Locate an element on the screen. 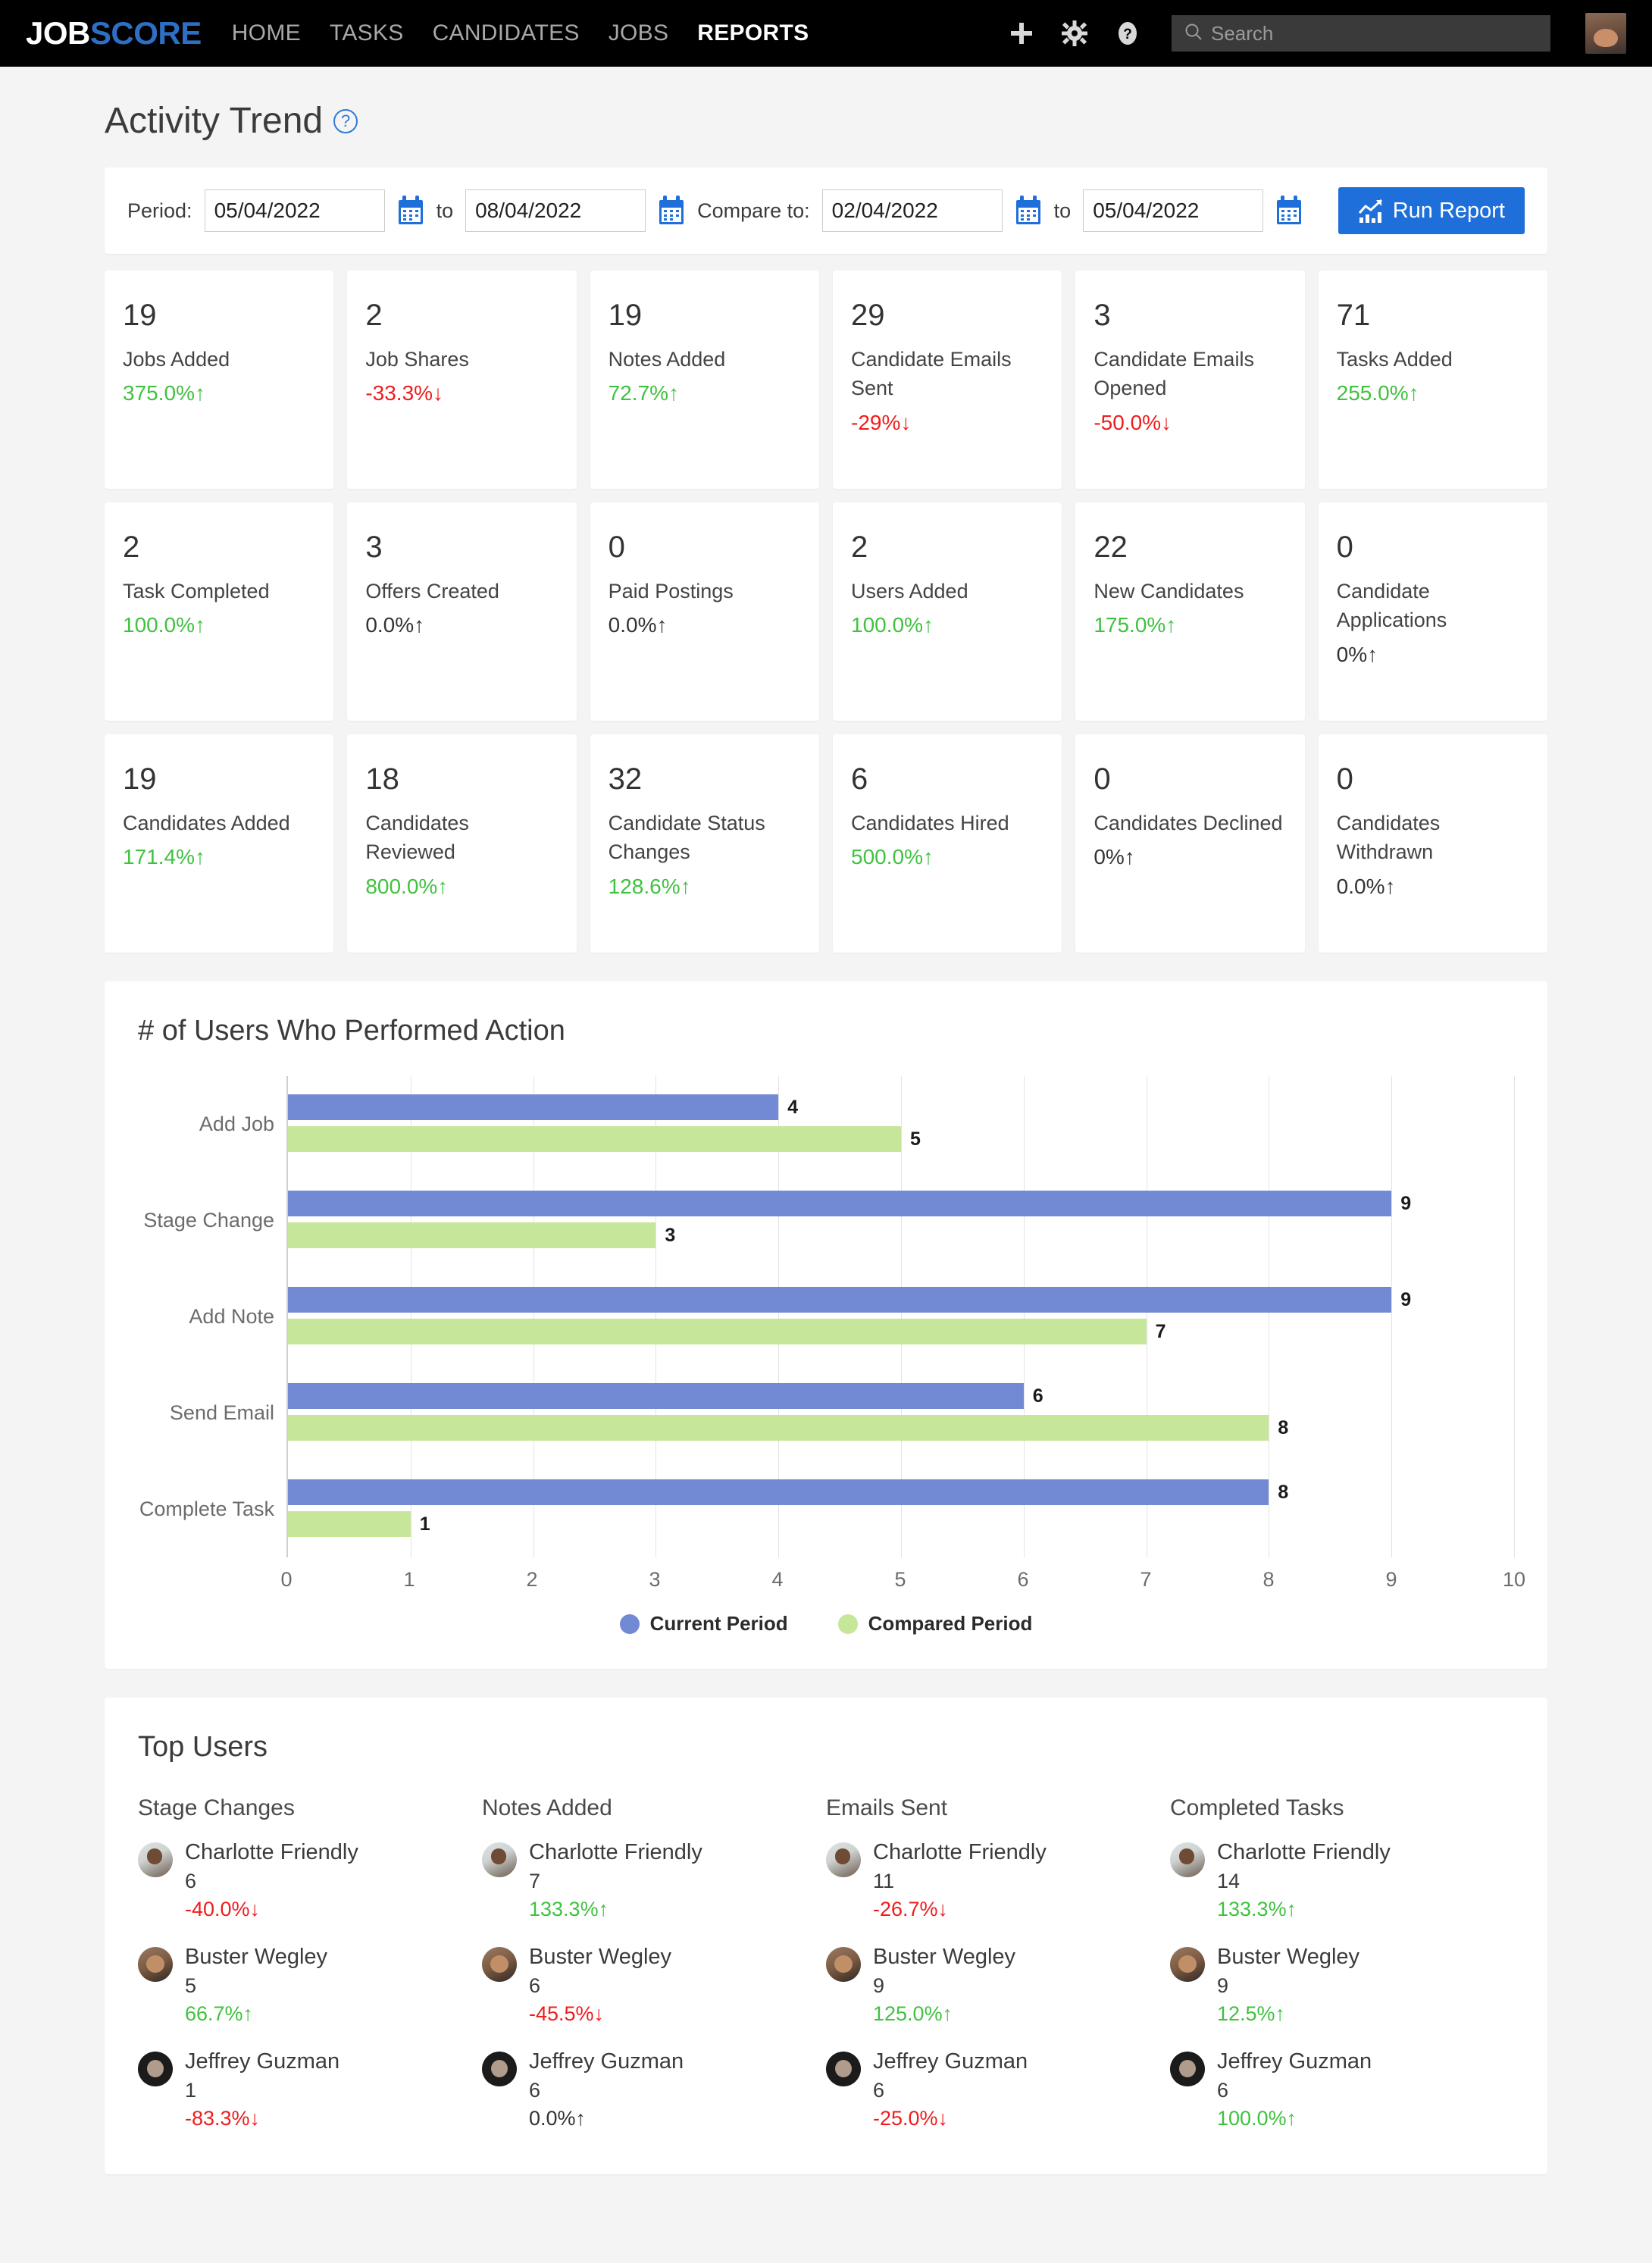 The width and height of the screenshot is (1652, 2263). top-users-title: Top Users is located at coordinates (203, 1747).